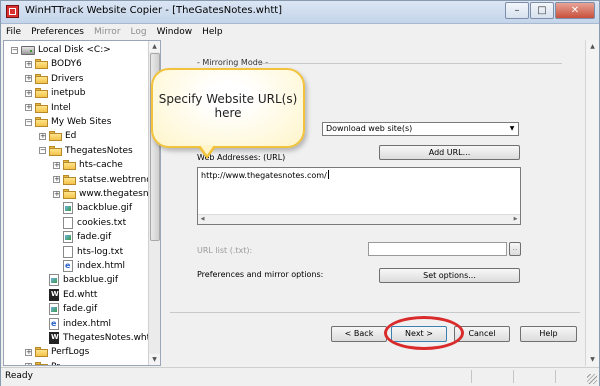  What do you see at coordinates (300, 376) in the screenshot?
I see `status-bar: Ready` at bounding box center [300, 376].